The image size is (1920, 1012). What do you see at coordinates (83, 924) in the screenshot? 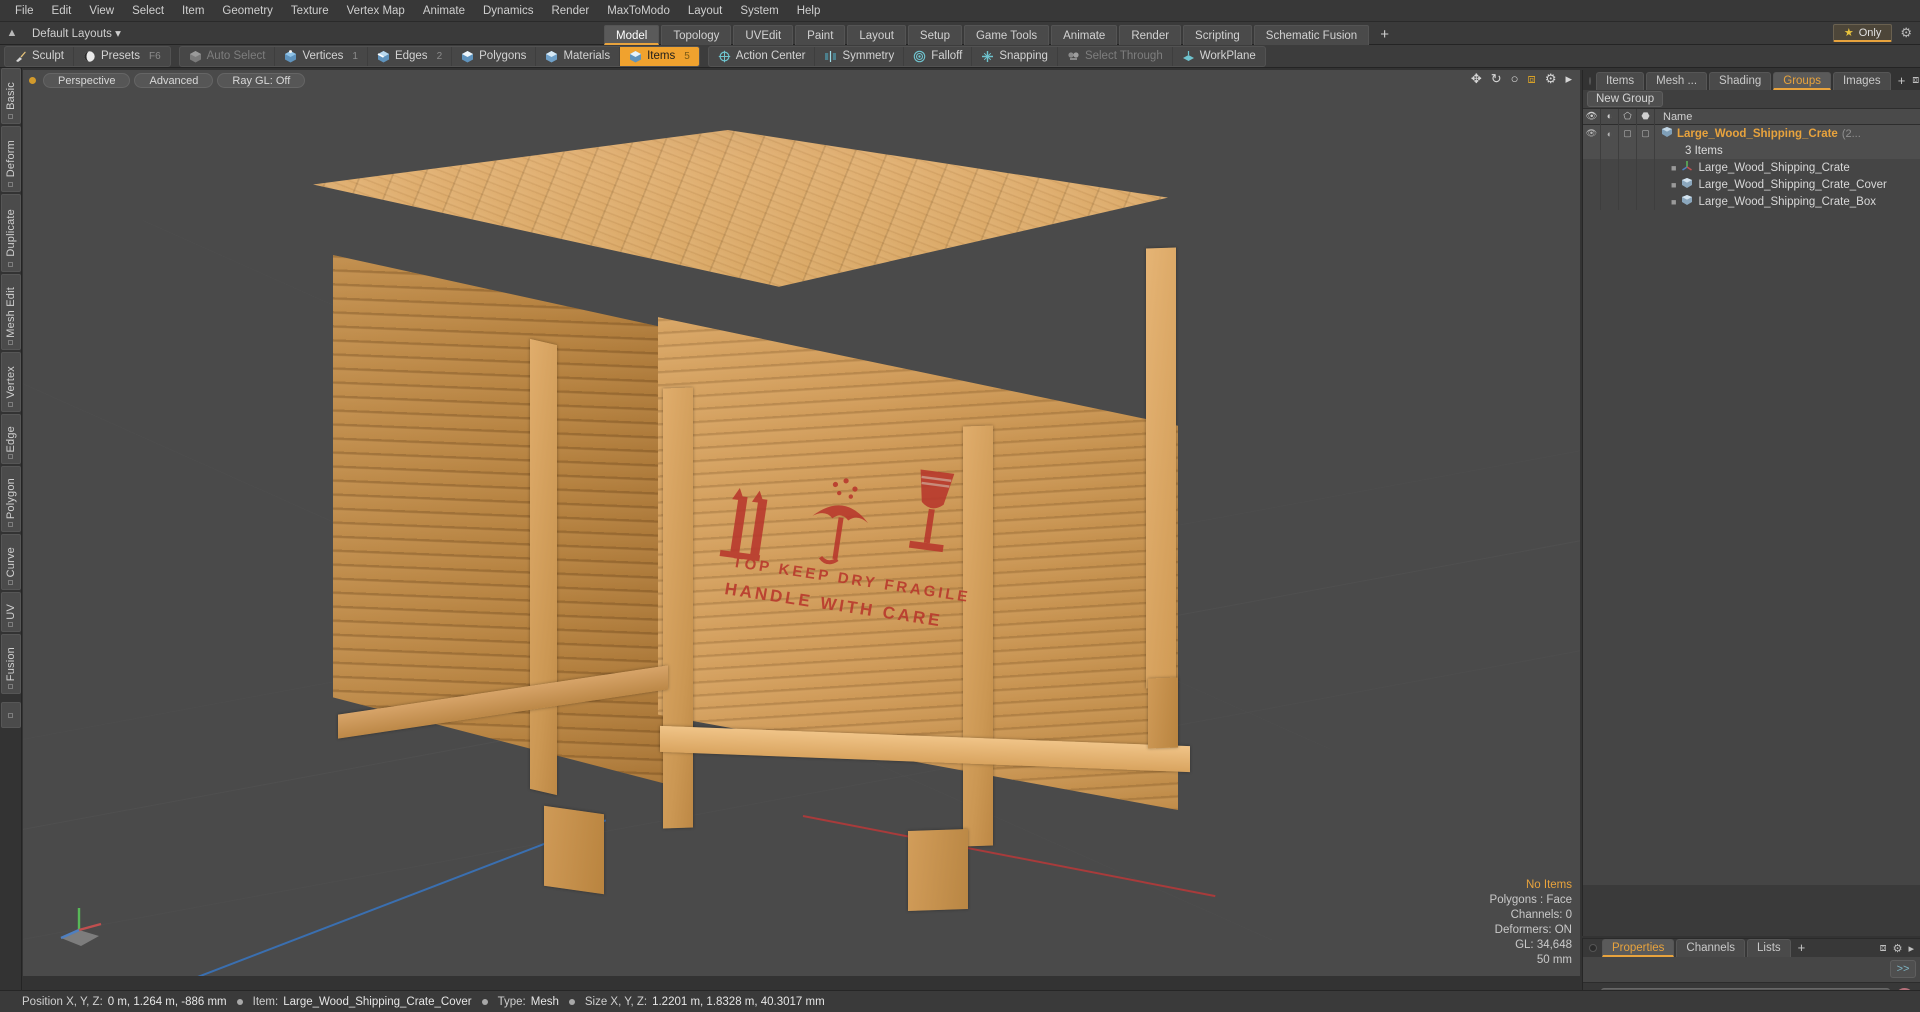
I see `axis-gizmo-icon` at bounding box center [83, 924].